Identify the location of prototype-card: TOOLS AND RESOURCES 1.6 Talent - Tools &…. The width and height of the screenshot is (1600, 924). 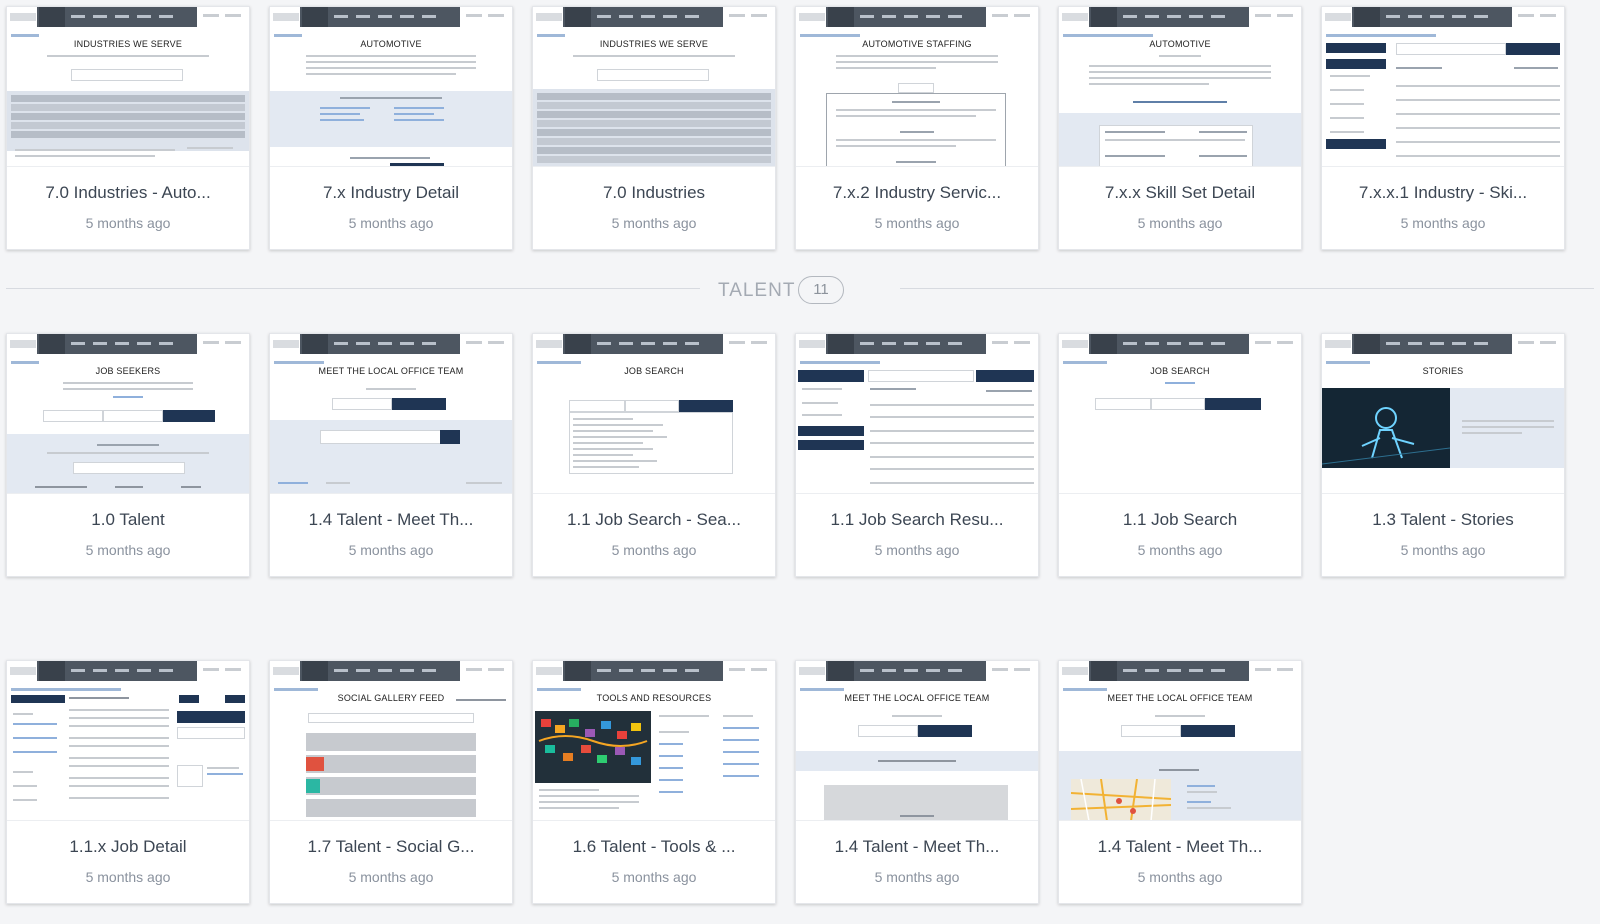
(654, 782).